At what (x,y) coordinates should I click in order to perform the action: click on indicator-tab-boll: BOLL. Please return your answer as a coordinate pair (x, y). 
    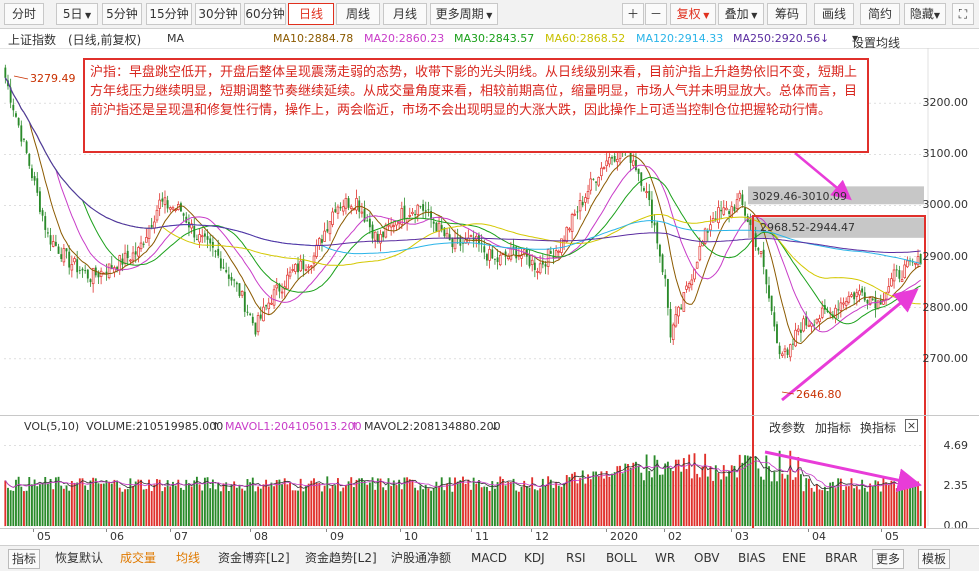
    Looking at the image, I should click on (621, 559).